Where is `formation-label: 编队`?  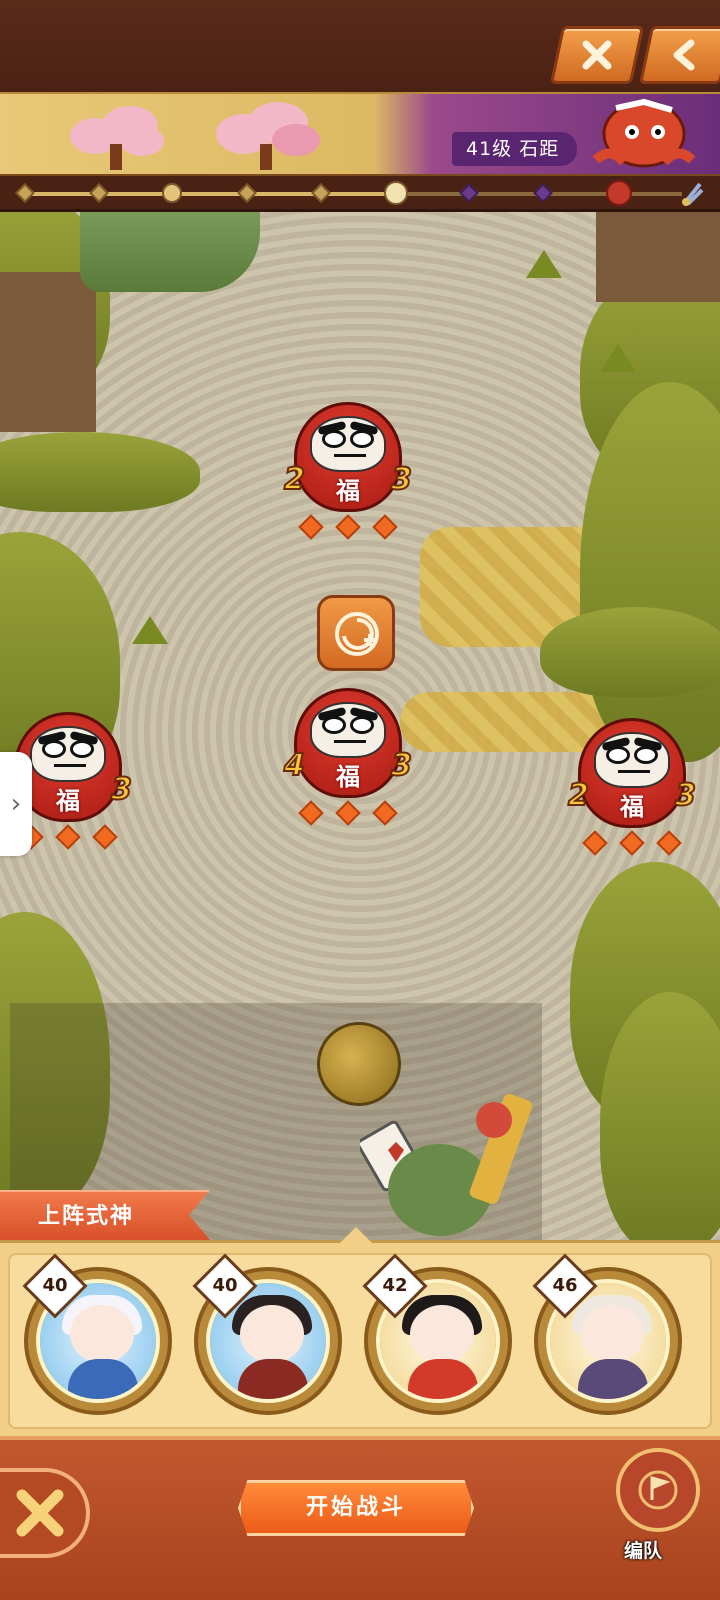
formation-label: 编队 is located at coordinates (643, 1551).